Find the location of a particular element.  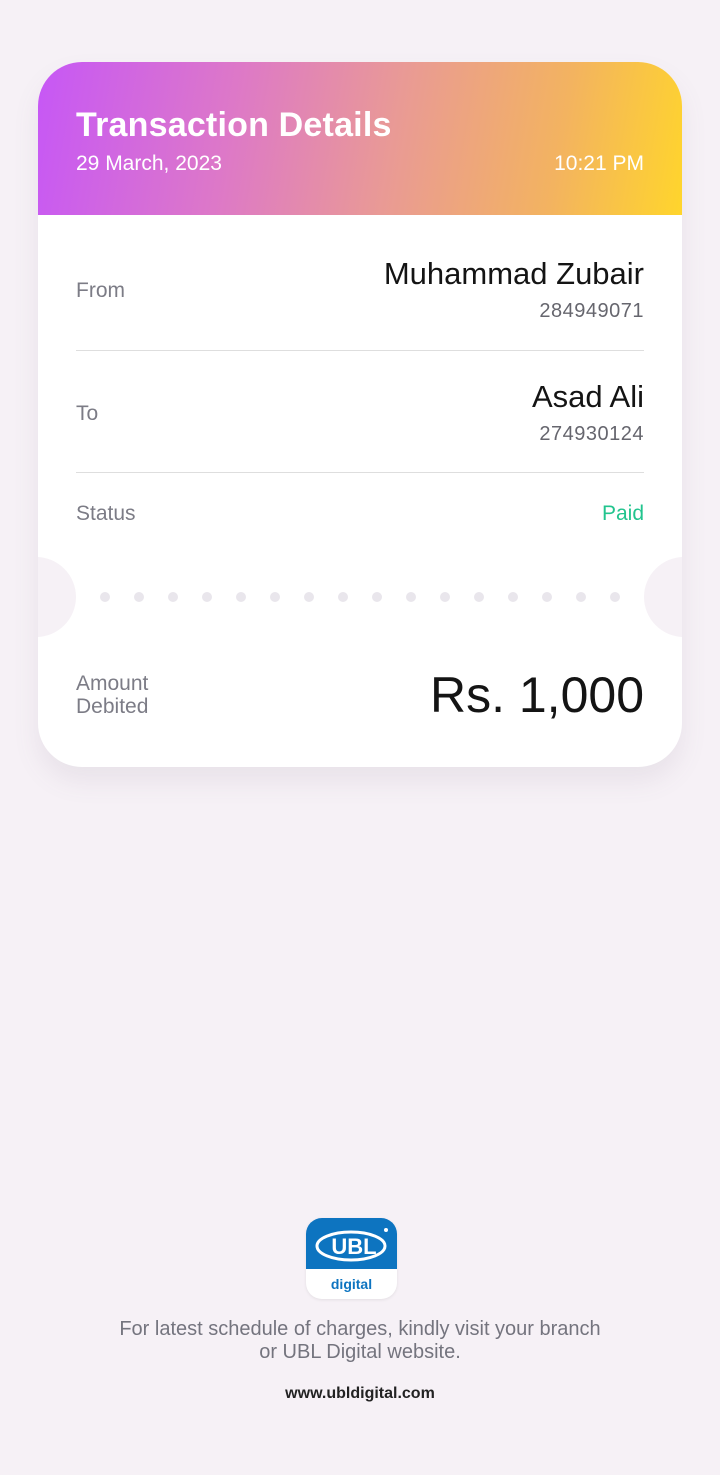

amount-label-line2: Debited is located at coordinates (112, 706).